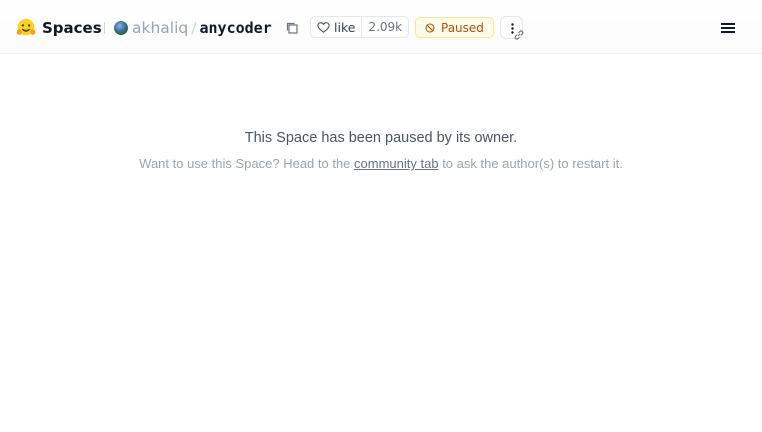 The height and width of the screenshot is (432, 762). I want to click on copy-icon, so click(292, 28).